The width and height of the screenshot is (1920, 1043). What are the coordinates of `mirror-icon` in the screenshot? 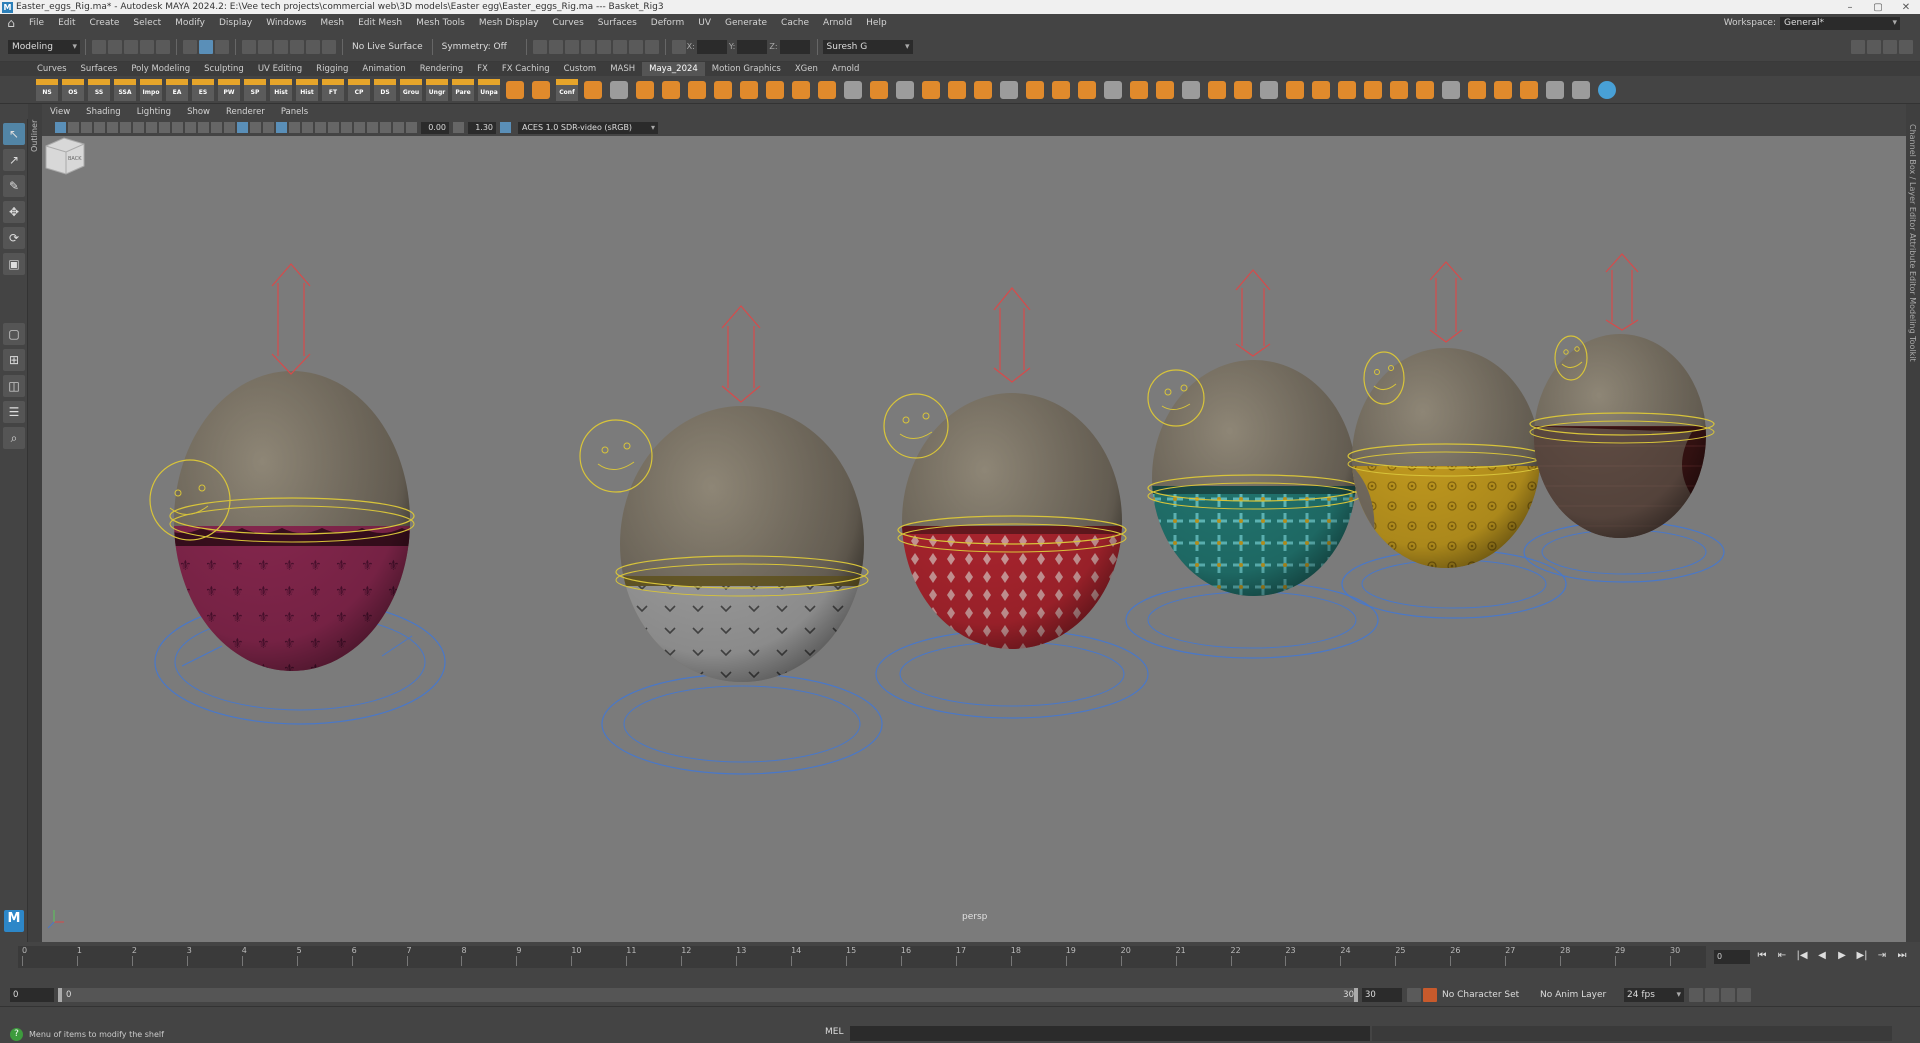 It's located at (801, 89).